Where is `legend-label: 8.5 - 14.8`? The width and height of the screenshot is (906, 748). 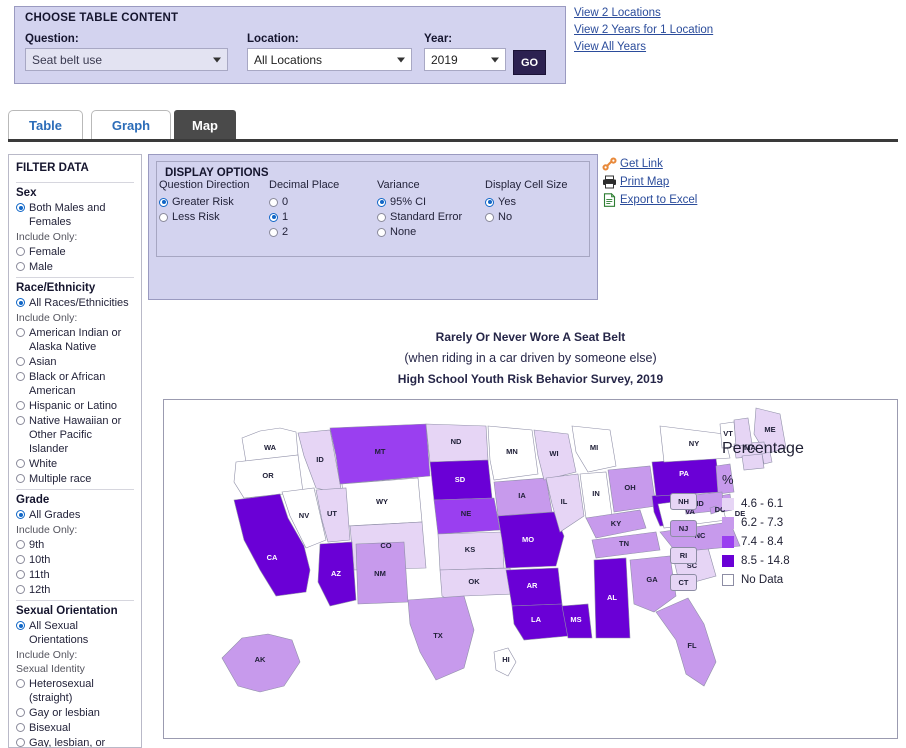 legend-label: 8.5 - 14.8 is located at coordinates (765, 561).